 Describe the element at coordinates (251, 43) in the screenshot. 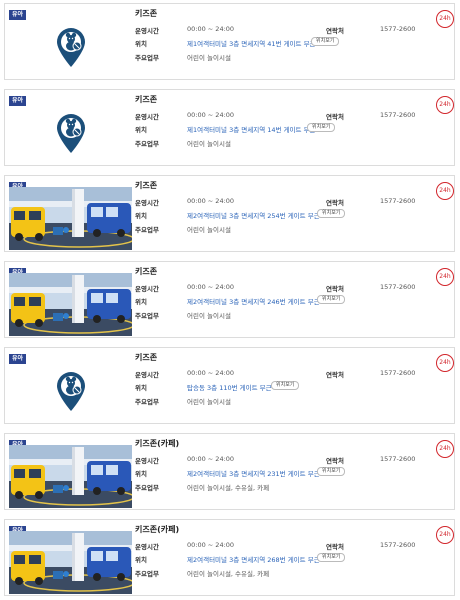

I see `location-value: 제1여객터미널 3층 면세지역 41번 게이트 부근` at that location.